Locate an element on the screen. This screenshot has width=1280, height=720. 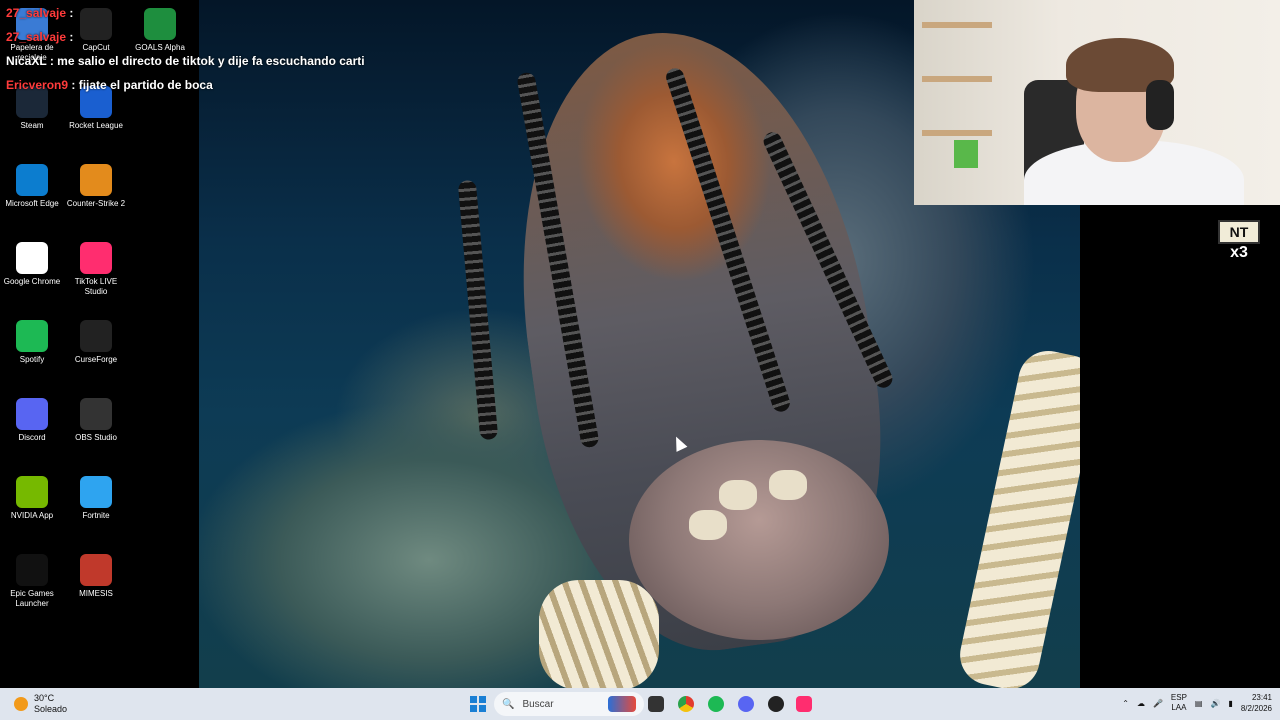
desktop-icon-label: Fortnite is located at coordinates (96, 515).